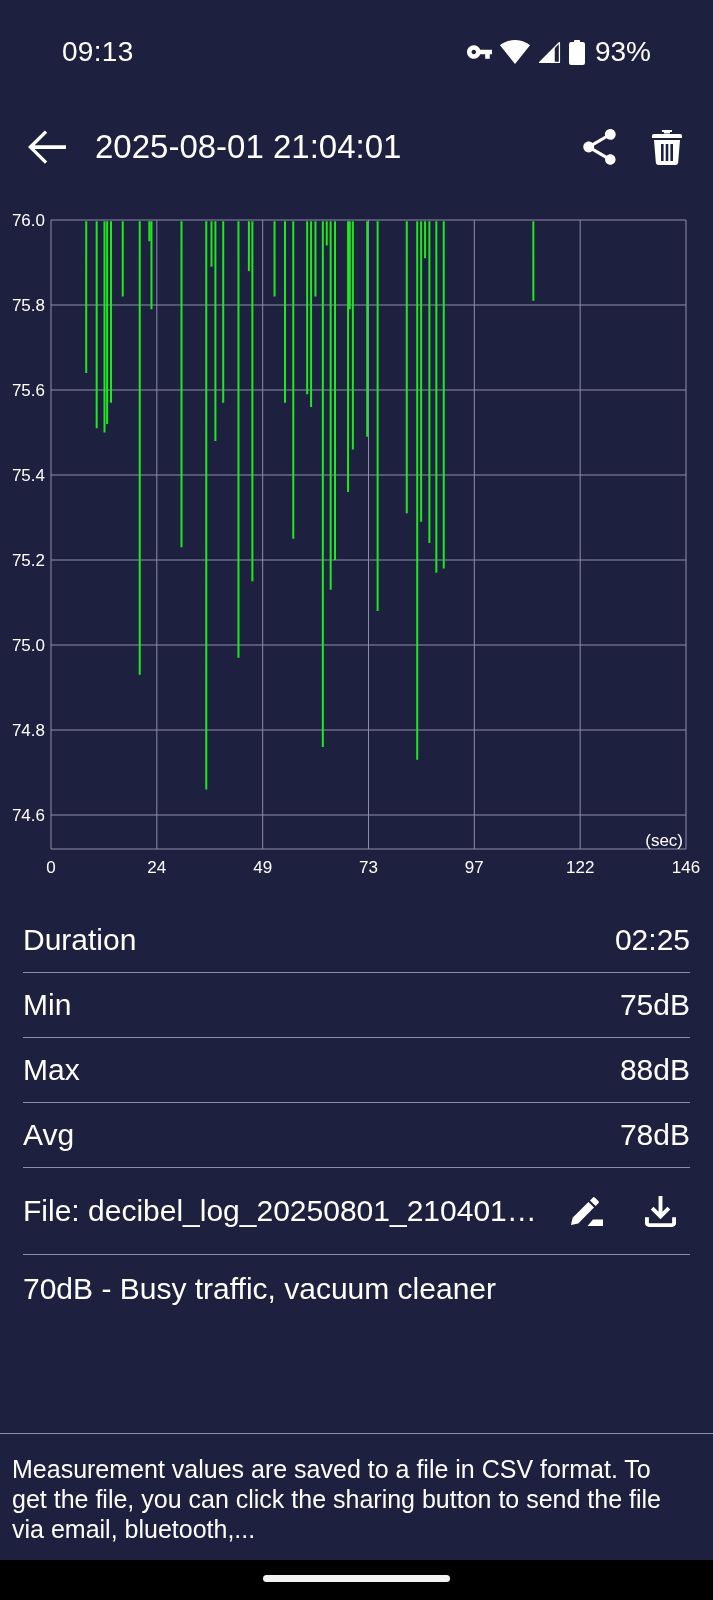 The image size is (713, 1600). Describe the element at coordinates (28, 390) in the screenshot. I see `y-tick-label: 75.6` at that location.